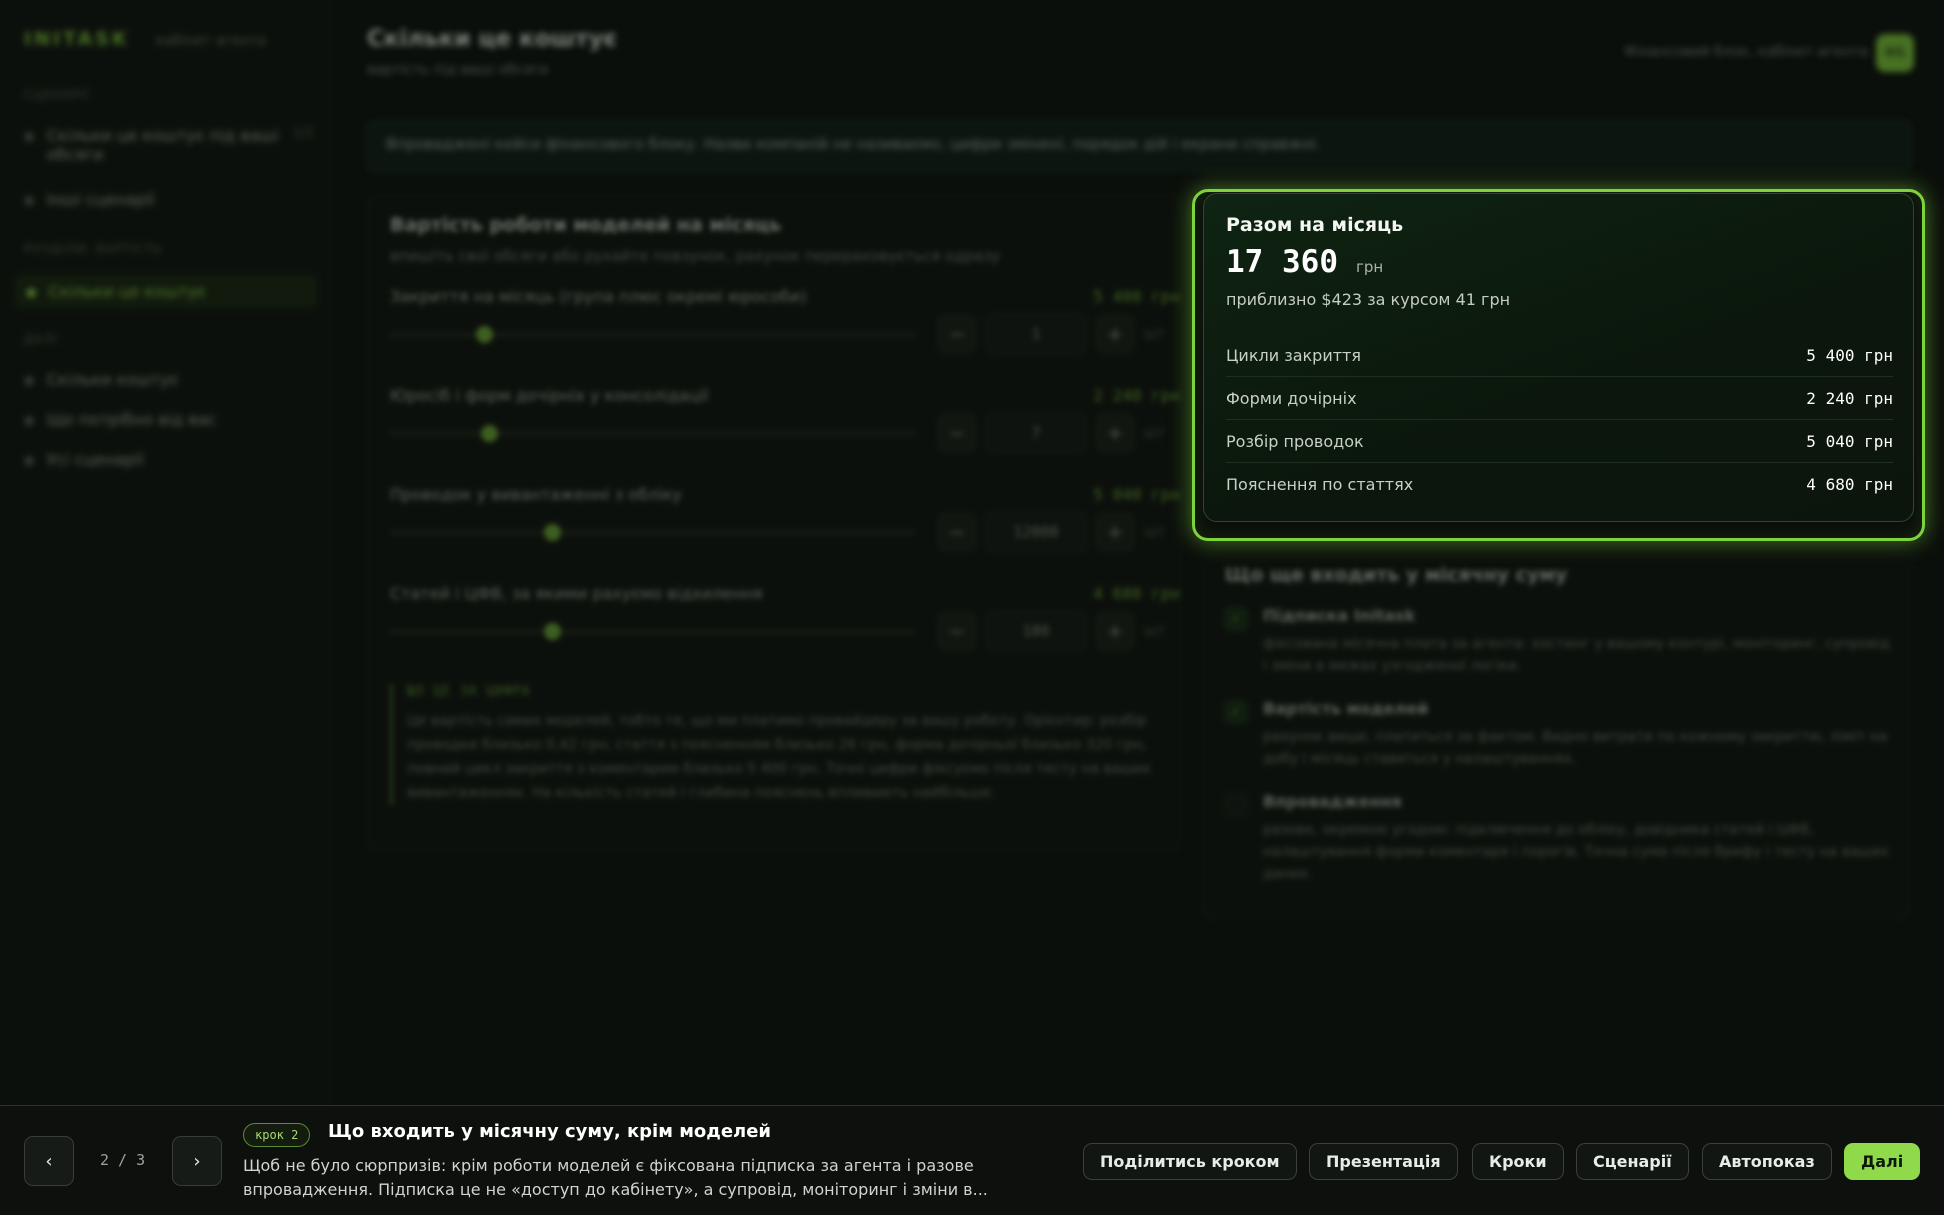 The height and width of the screenshot is (1215, 1944). What do you see at coordinates (1291, 398) in the screenshot?
I see `breakdown-label: Форми дочірніх` at bounding box center [1291, 398].